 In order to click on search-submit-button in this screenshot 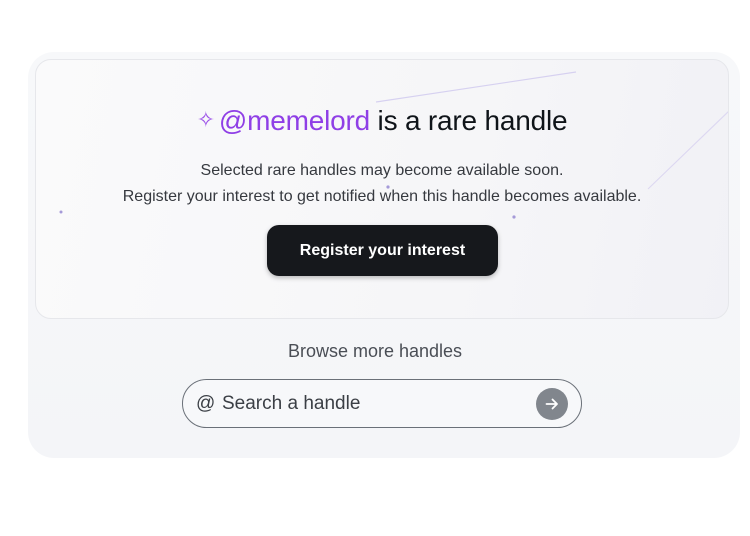, I will do `click(552, 403)`.